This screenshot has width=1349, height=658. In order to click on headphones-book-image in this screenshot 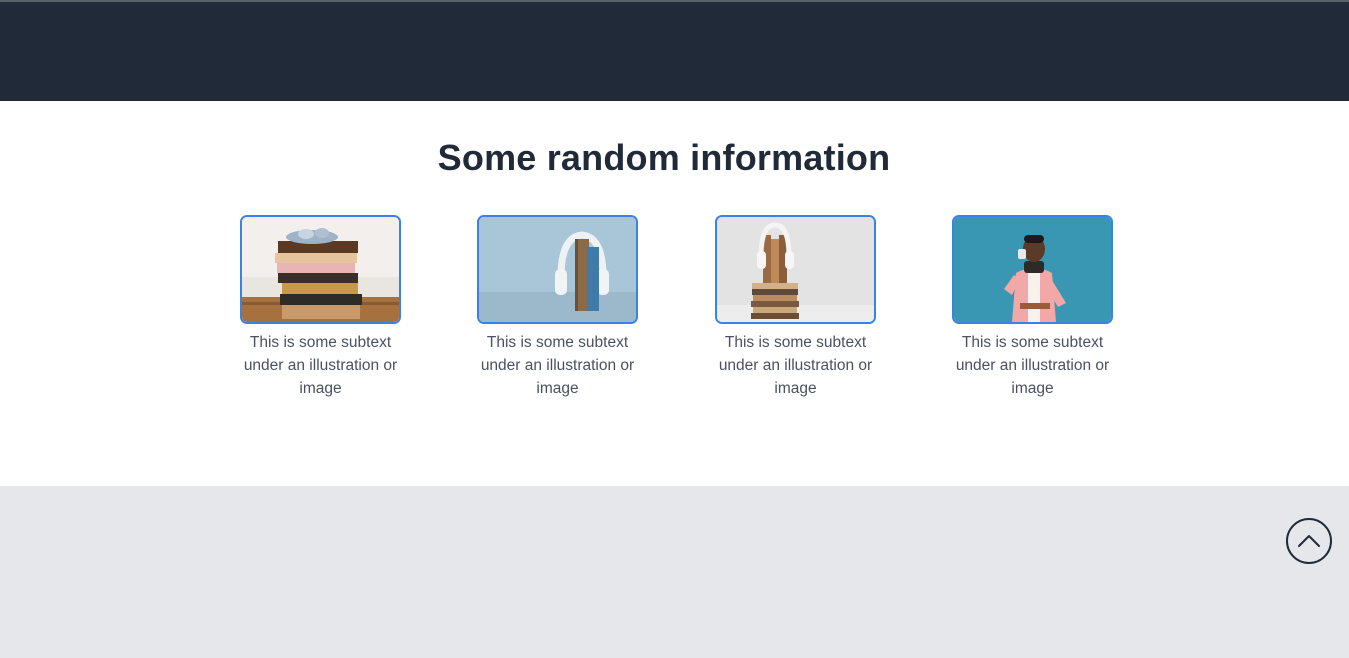, I will do `click(557, 269)`.